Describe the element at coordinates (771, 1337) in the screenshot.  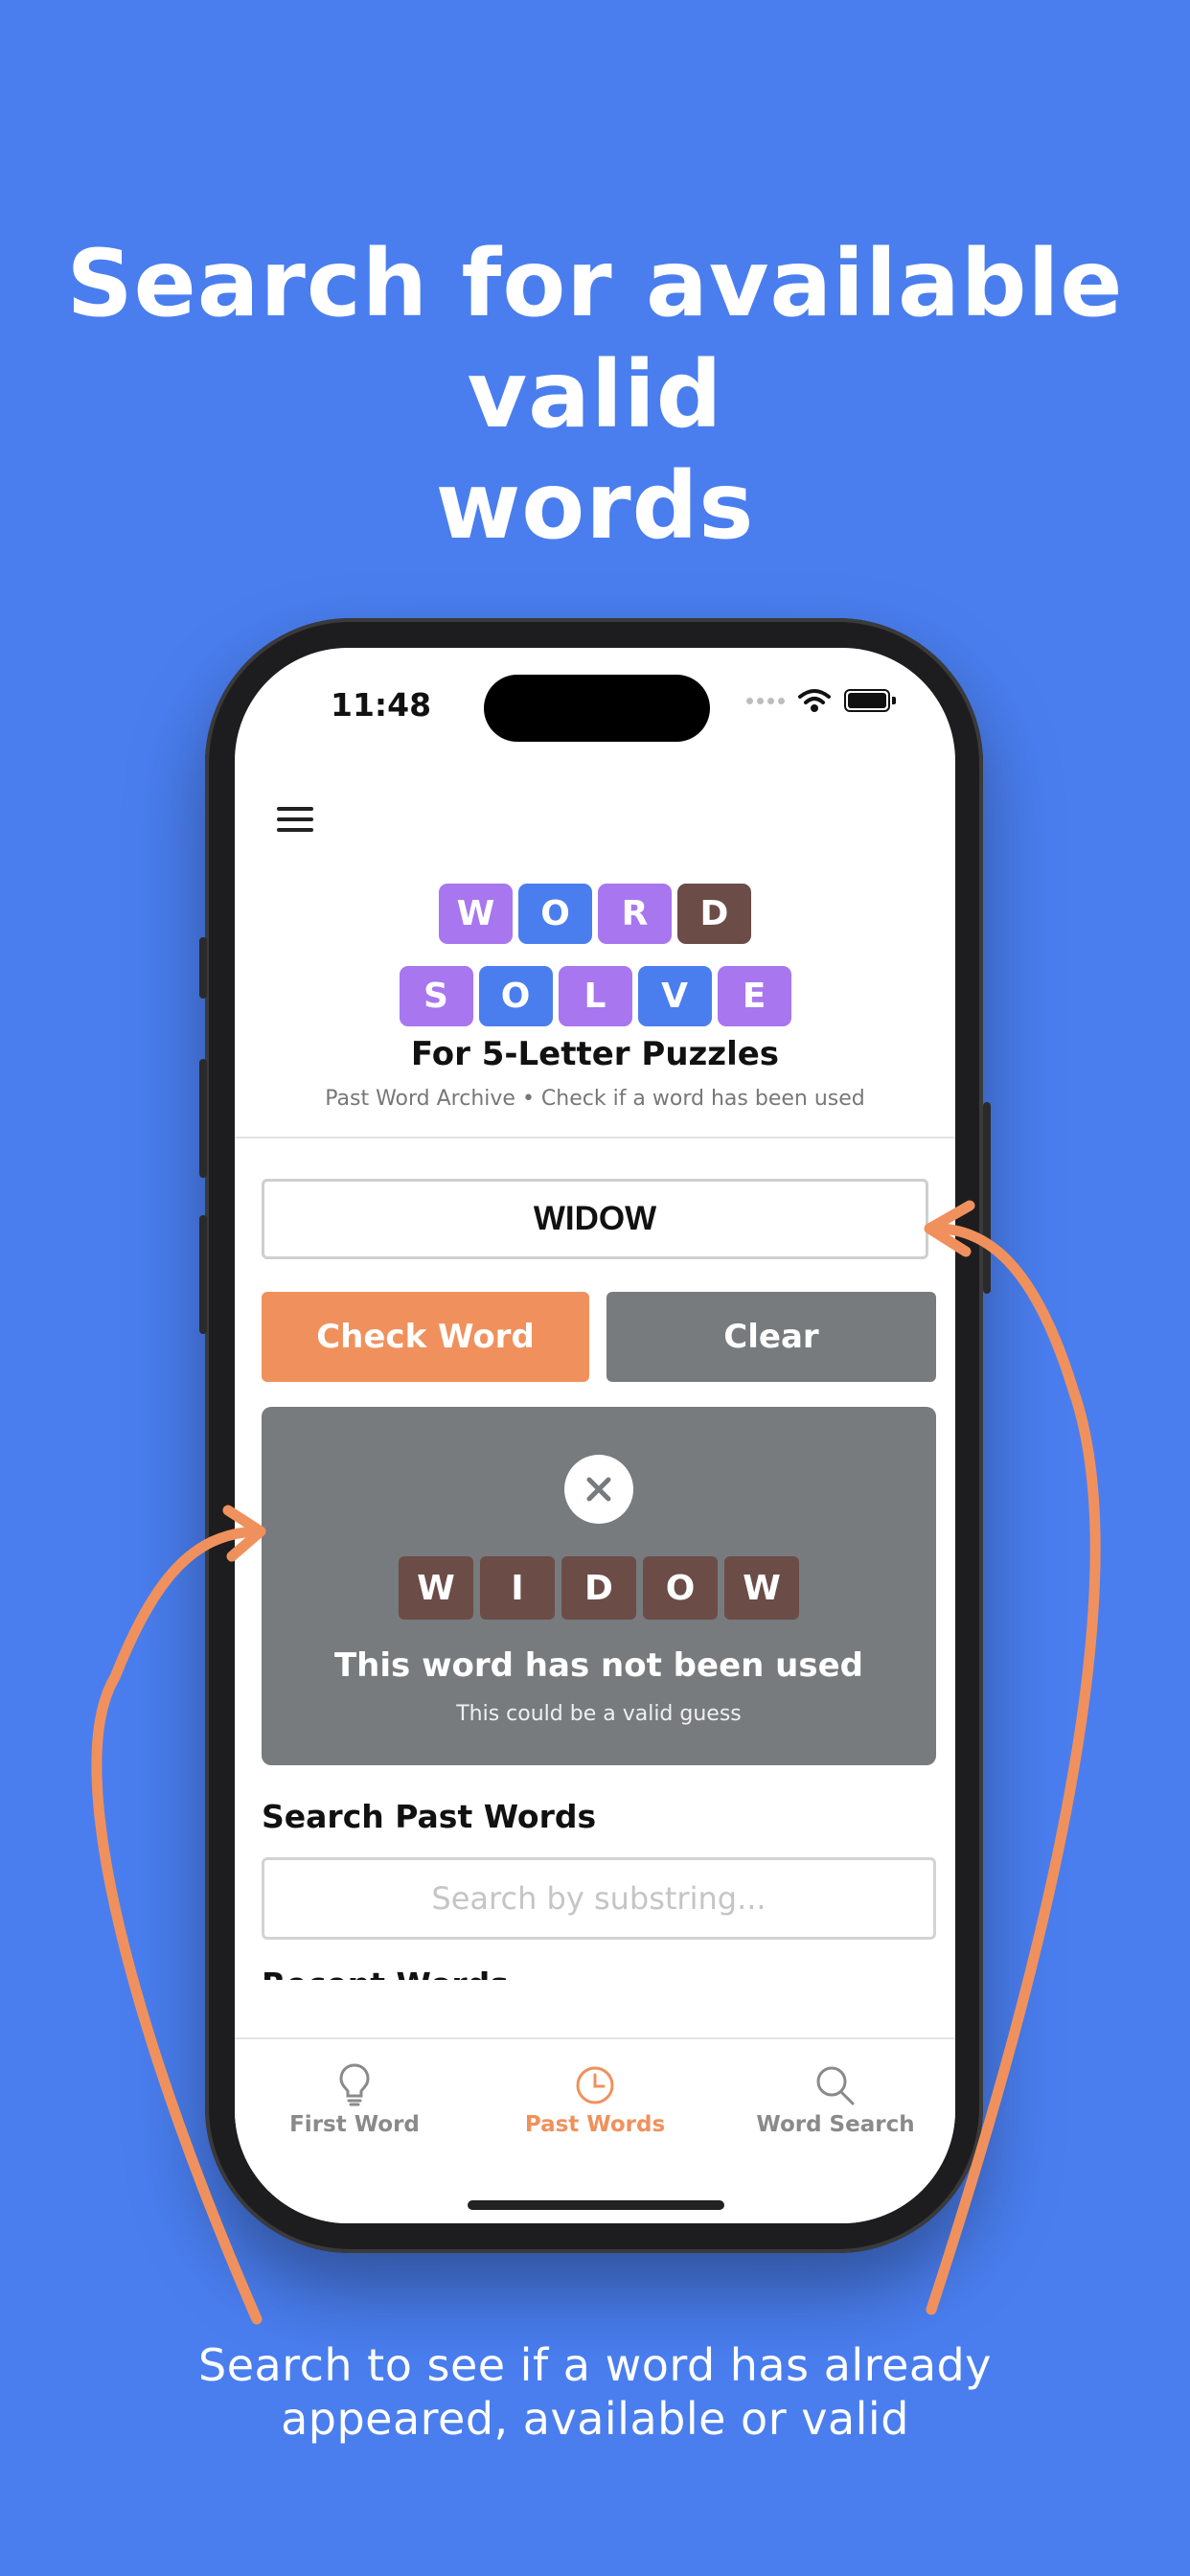
I see `clear-button: Clear` at that location.